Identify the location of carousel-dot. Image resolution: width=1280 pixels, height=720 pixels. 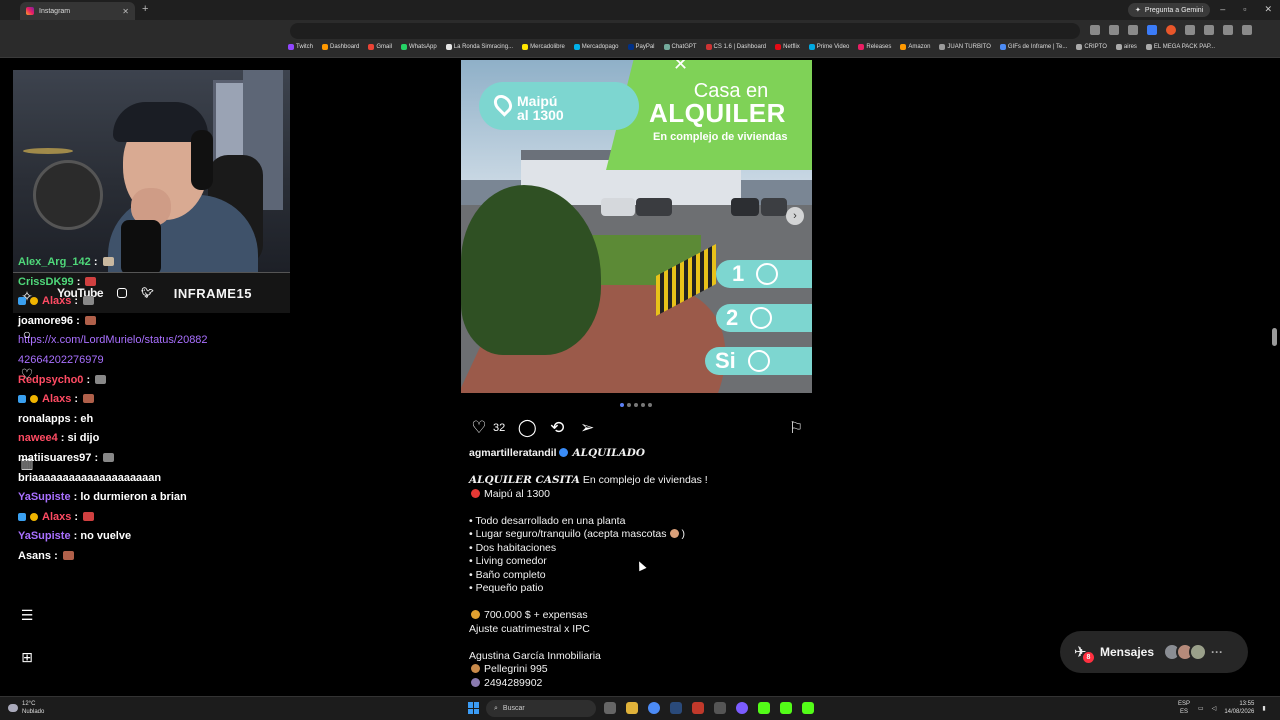
(622, 405).